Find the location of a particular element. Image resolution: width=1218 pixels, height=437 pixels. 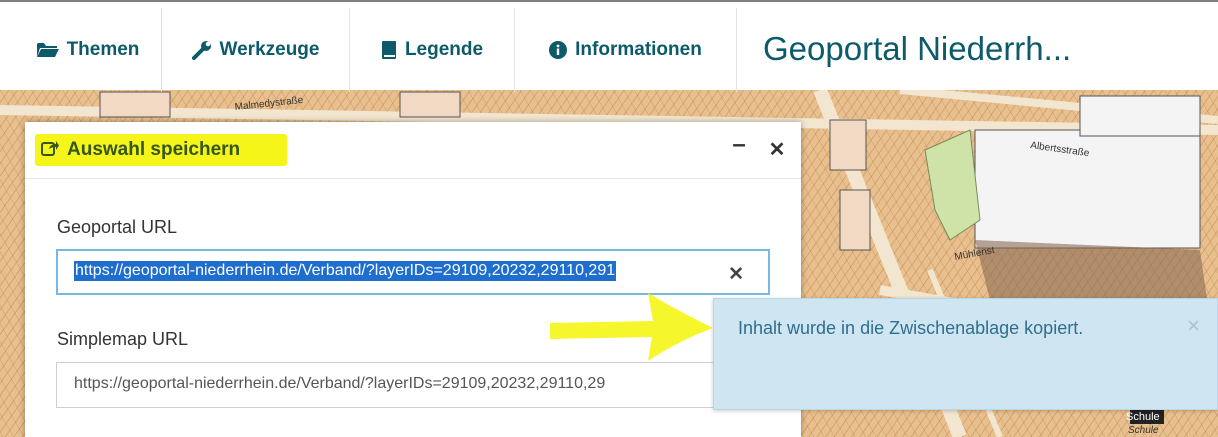

arrow-annotation is located at coordinates (631, 327).